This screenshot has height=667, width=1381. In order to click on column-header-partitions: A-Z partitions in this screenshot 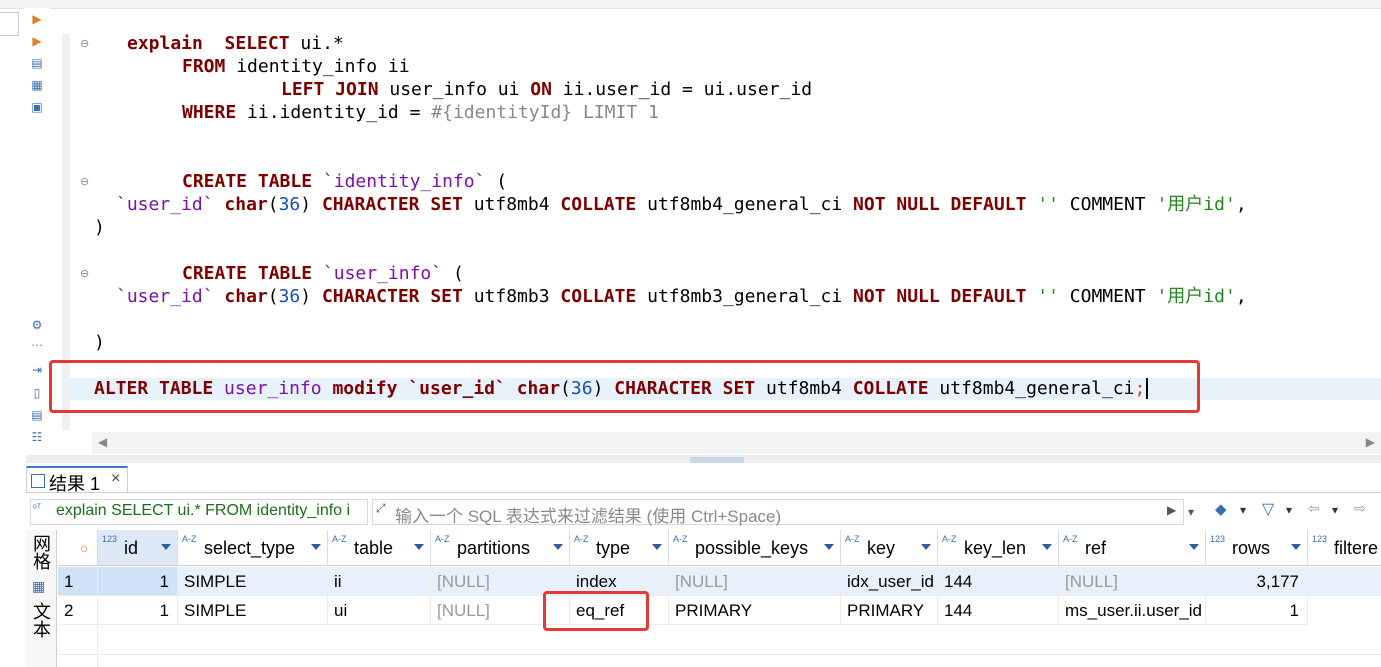, I will do `click(500, 548)`.